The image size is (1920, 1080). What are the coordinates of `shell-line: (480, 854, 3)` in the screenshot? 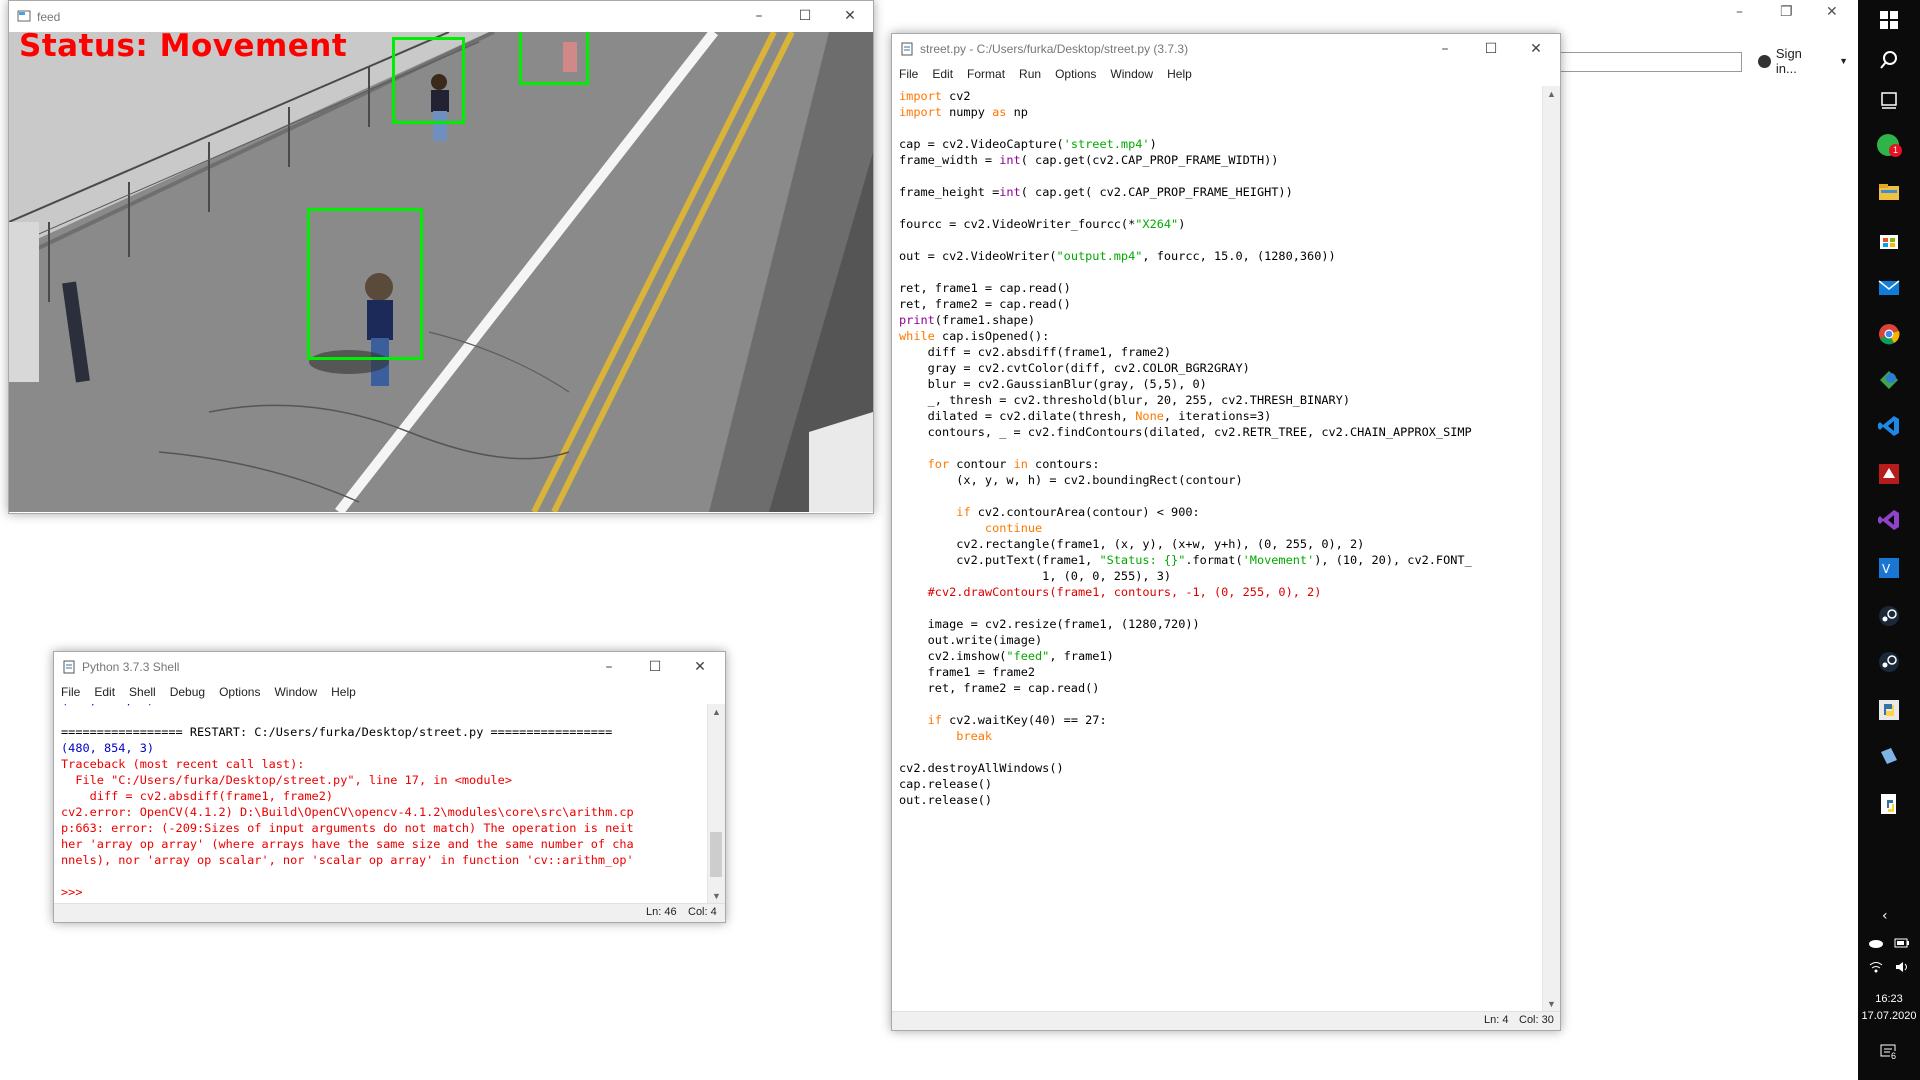 It's located at (107, 705).